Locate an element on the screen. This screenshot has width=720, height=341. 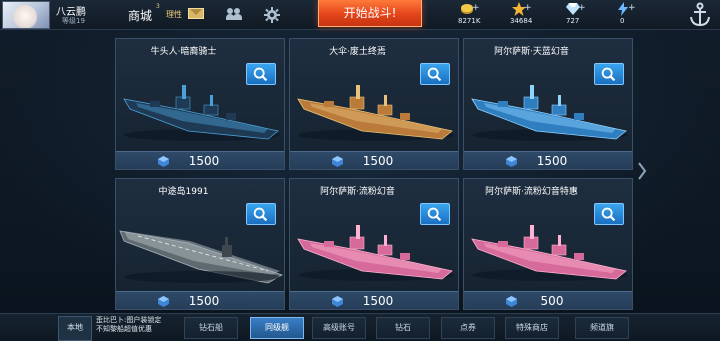
price-bar: 500 is located at coordinates (548, 300).